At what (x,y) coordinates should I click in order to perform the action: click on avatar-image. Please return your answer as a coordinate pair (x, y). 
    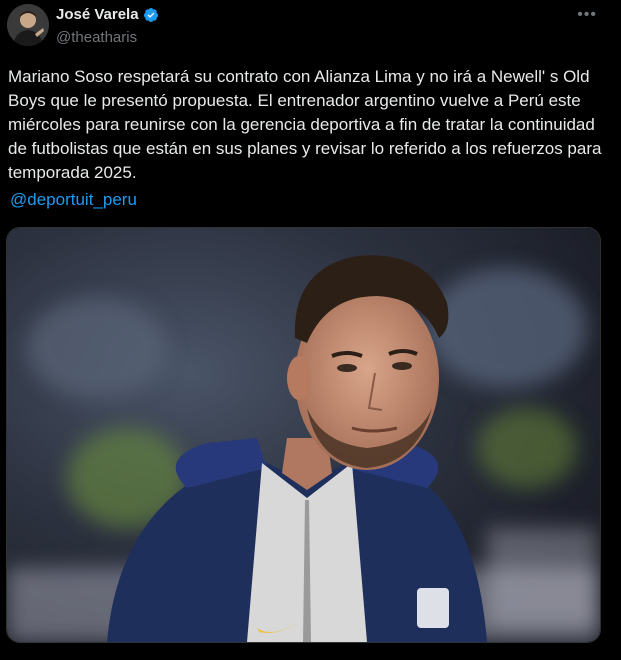
    Looking at the image, I should click on (28, 25).